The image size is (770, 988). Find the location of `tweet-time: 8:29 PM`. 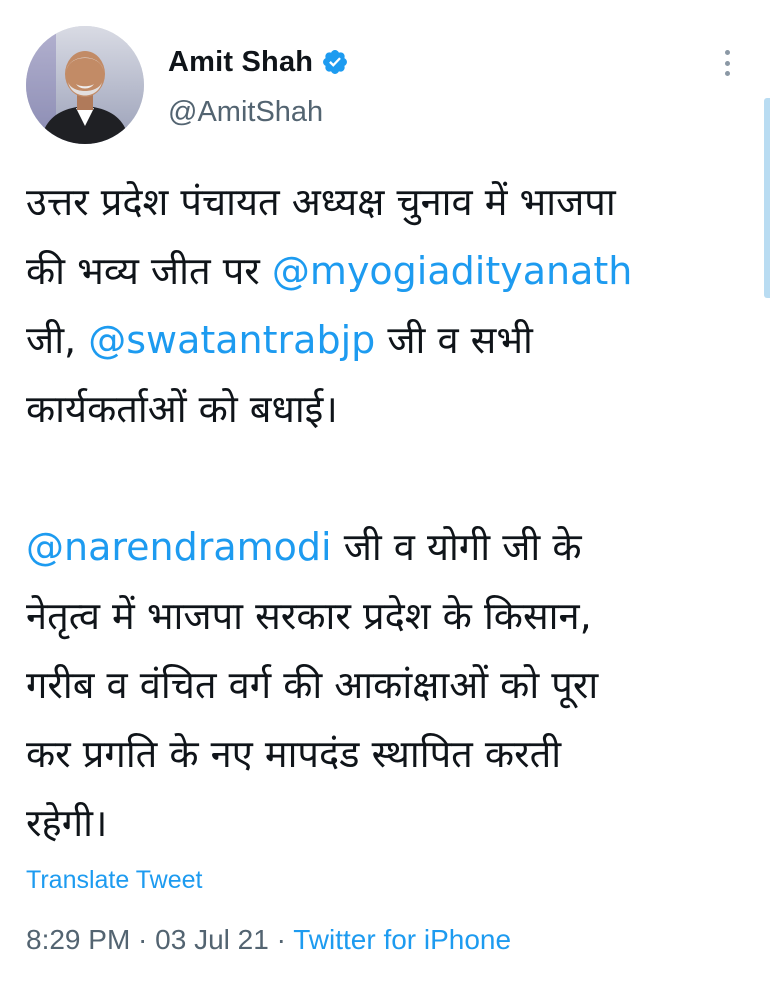

tweet-time: 8:29 PM is located at coordinates (78, 939).